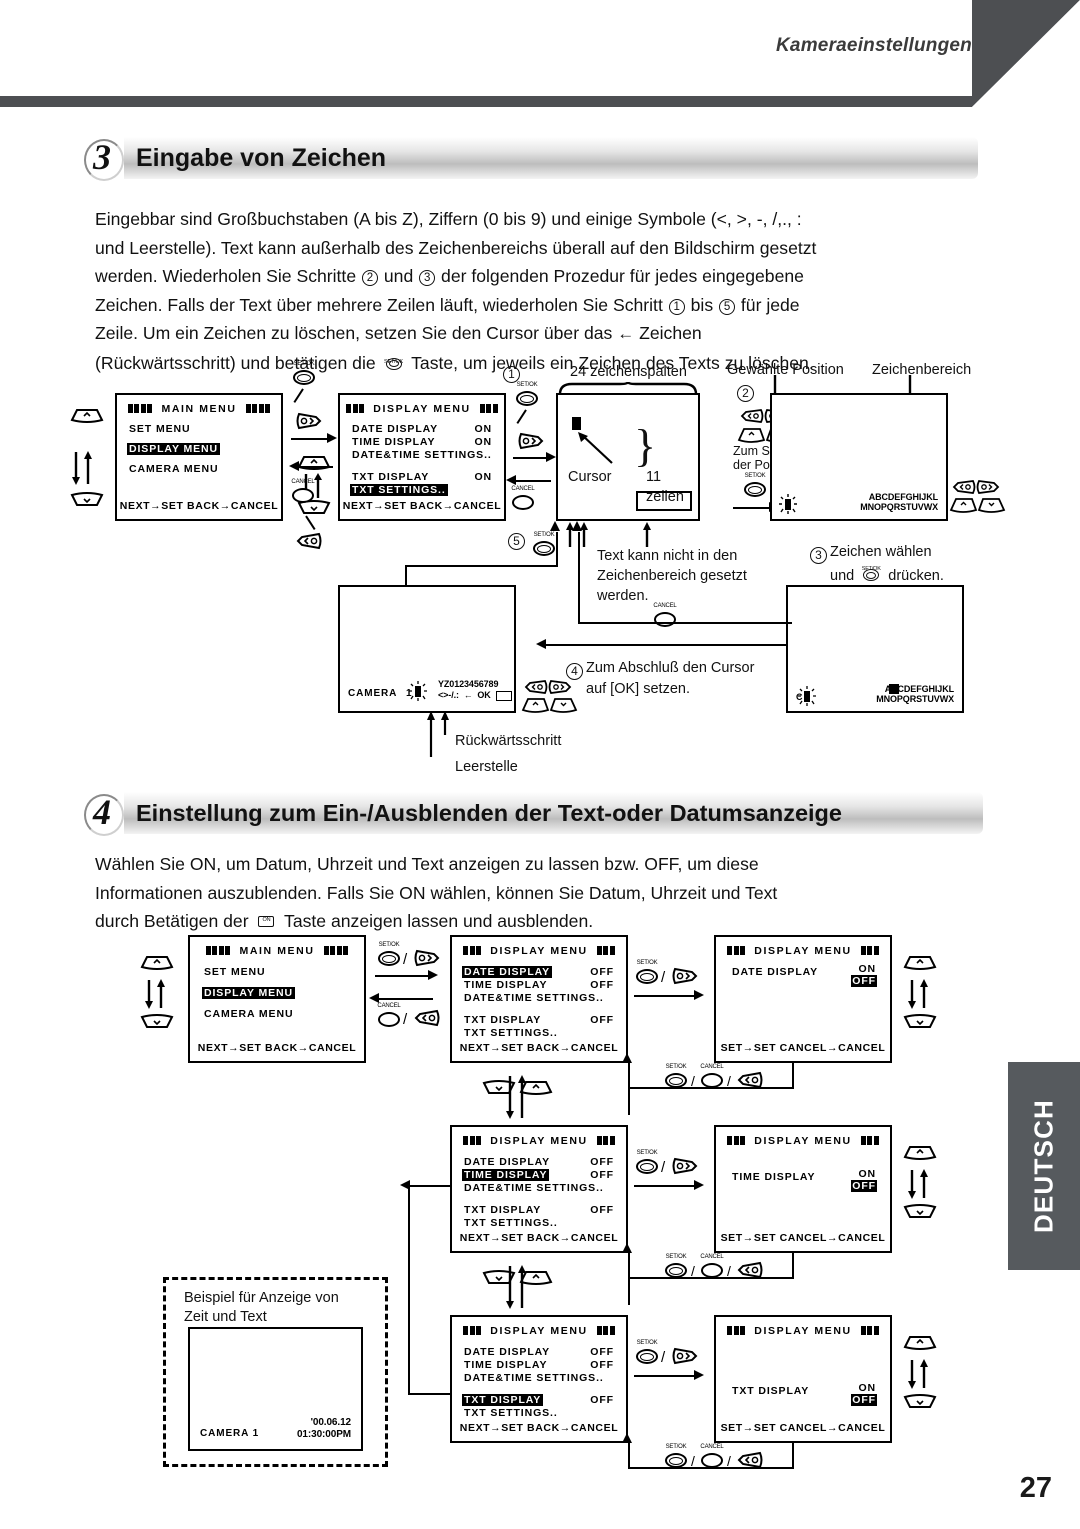  Describe the element at coordinates (676, 1456) in the screenshot. I see `set-ok-key-k: SET/OK` at that location.